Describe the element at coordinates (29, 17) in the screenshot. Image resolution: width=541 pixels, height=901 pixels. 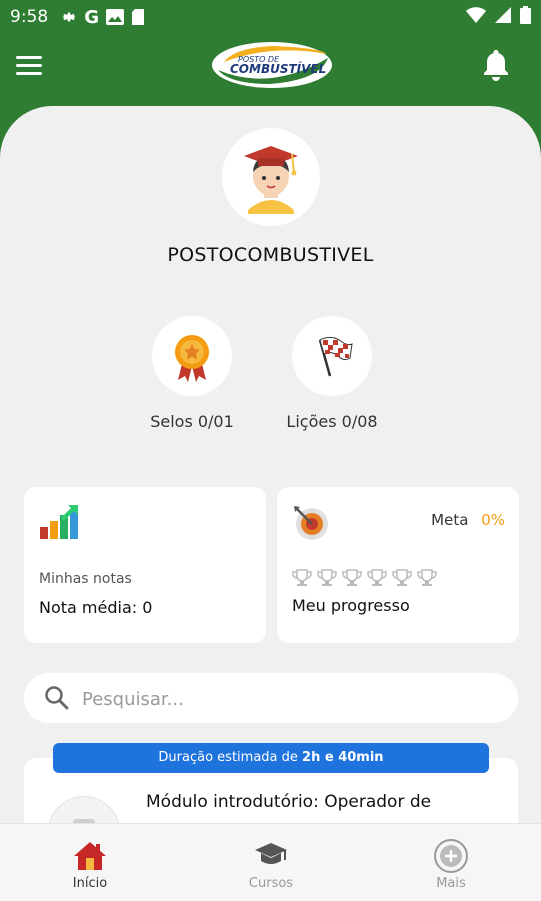
I see `status-time: 9:58` at that location.